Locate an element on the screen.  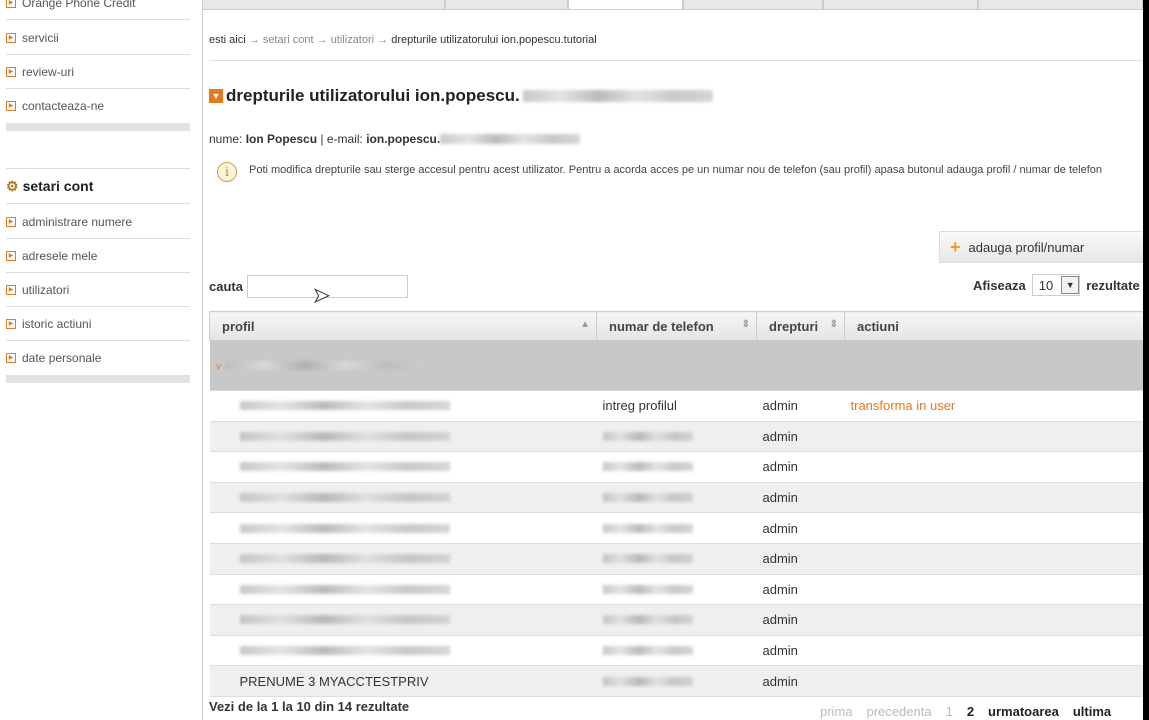
sidebar-item-orange-phone-credit: ▶ Orange Phone Credit is located at coordinates (98, 10).